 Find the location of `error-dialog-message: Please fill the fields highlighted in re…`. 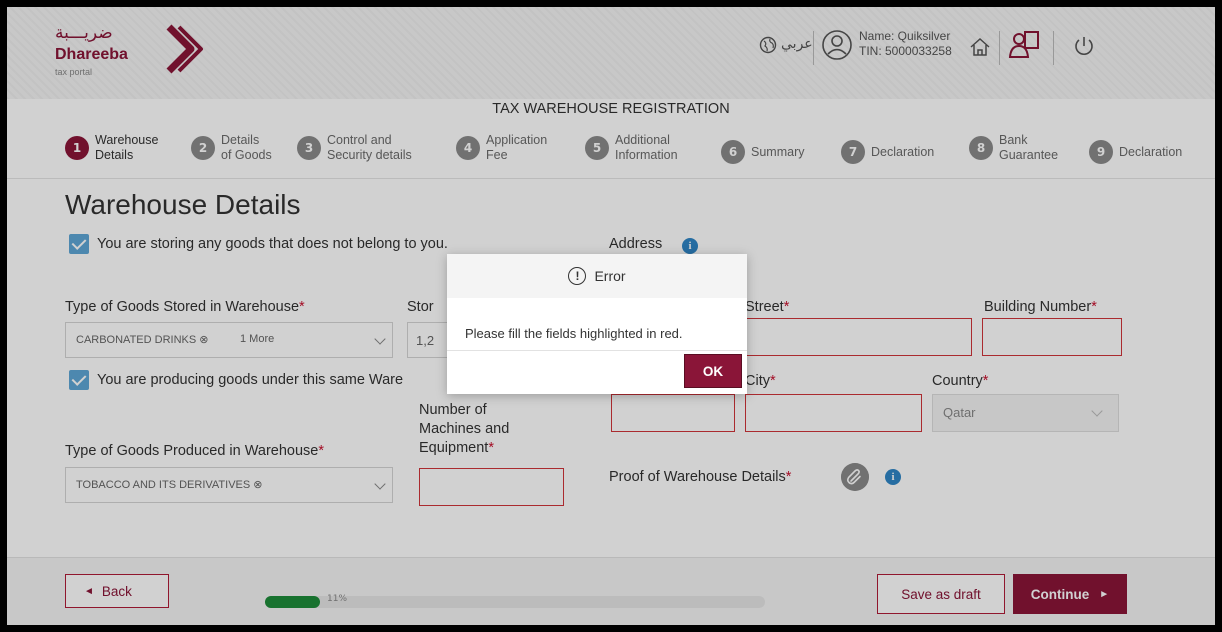

error-dialog-message: Please fill the fields highlighted in re… is located at coordinates (574, 333).